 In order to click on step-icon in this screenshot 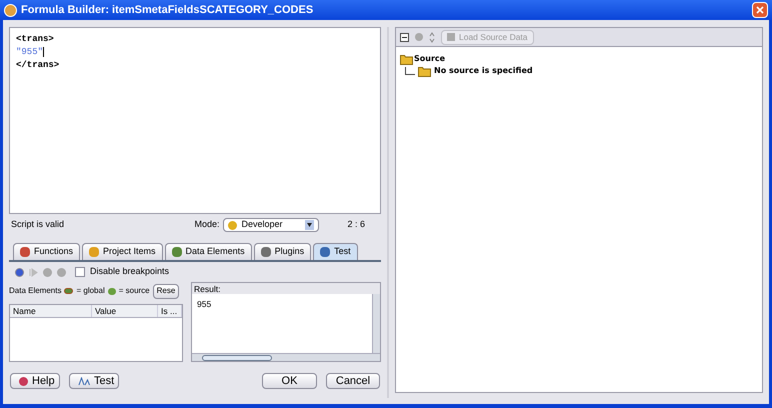, I will do `click(33, 272)`.